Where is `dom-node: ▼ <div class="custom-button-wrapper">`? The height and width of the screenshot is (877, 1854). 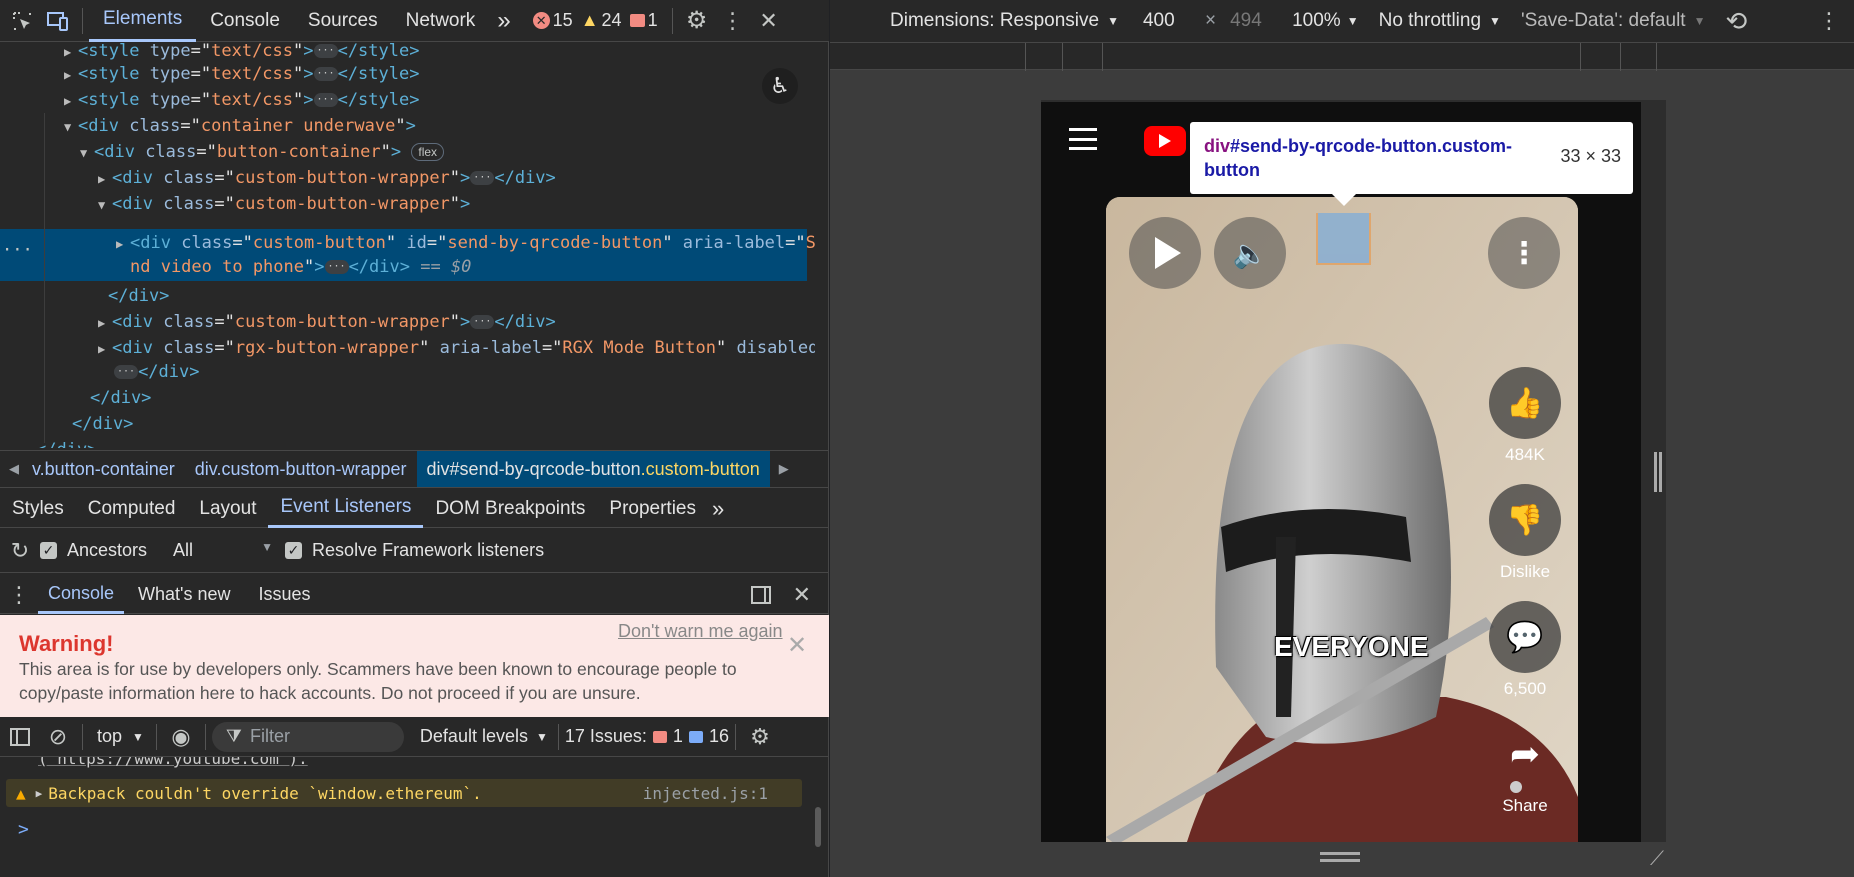 dom-node: ▼ <div class="custom-button-wrapper"> is located at coordinates (284, 204).